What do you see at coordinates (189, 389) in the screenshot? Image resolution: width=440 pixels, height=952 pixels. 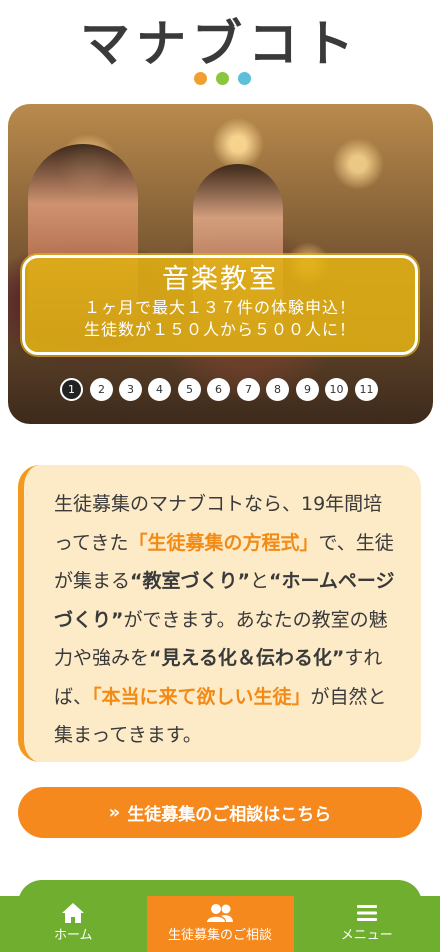 I see `slider-dot-5: 5` at bounding box center [189, 389].